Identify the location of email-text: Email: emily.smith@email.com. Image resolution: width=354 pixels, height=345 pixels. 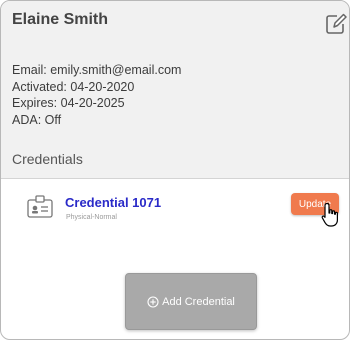
(97, 70).